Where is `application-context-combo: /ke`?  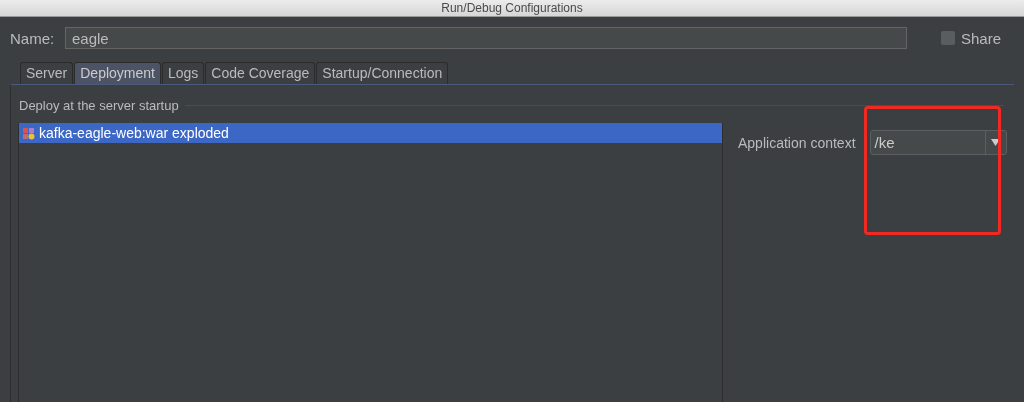 application-context-combo: /ke is located at coordinates (938, 142).